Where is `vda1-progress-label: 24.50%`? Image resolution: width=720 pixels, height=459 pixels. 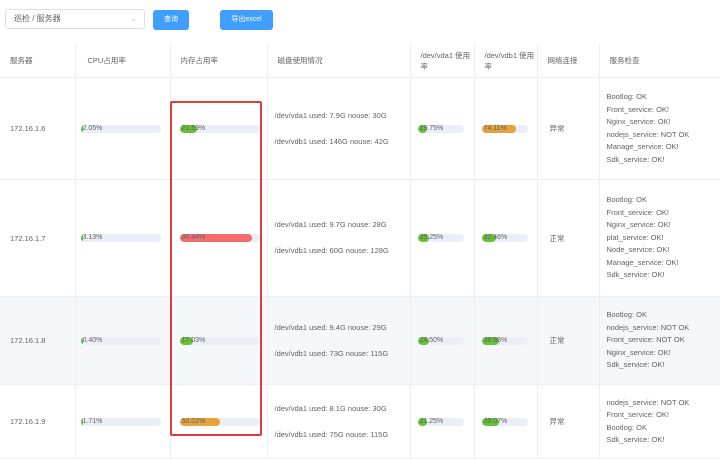 vda1-progress-label: 24.50% is located at coordinates (432, 341).